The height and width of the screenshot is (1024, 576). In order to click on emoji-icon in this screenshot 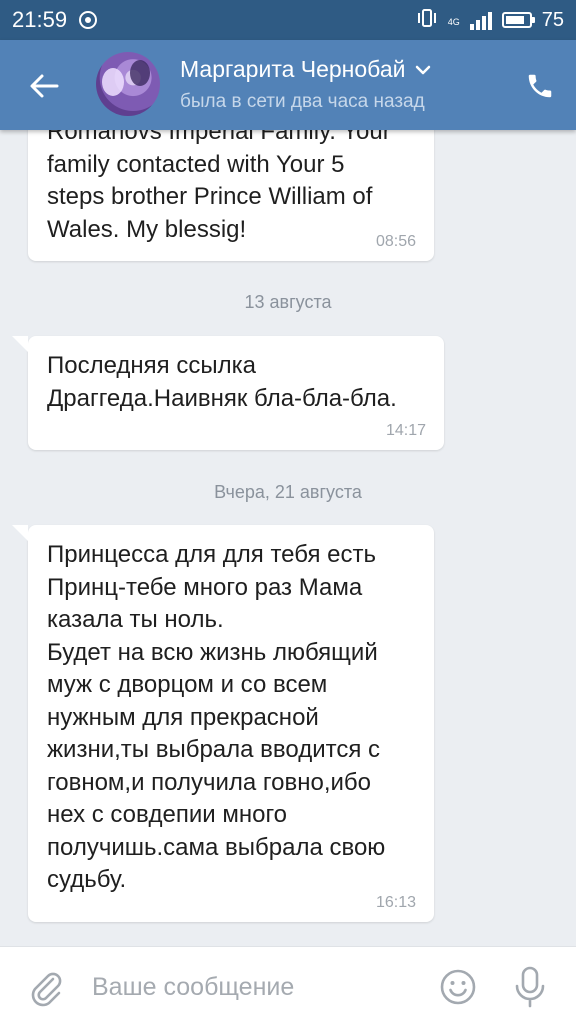, I will do `click(458, 987)`.